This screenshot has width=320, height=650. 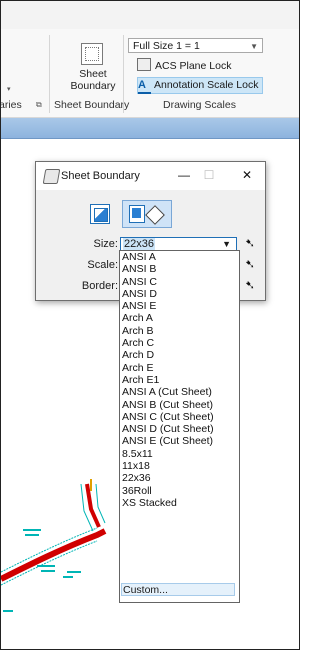 I want to click on road-cyan-edge, so click(x=49, y=563).